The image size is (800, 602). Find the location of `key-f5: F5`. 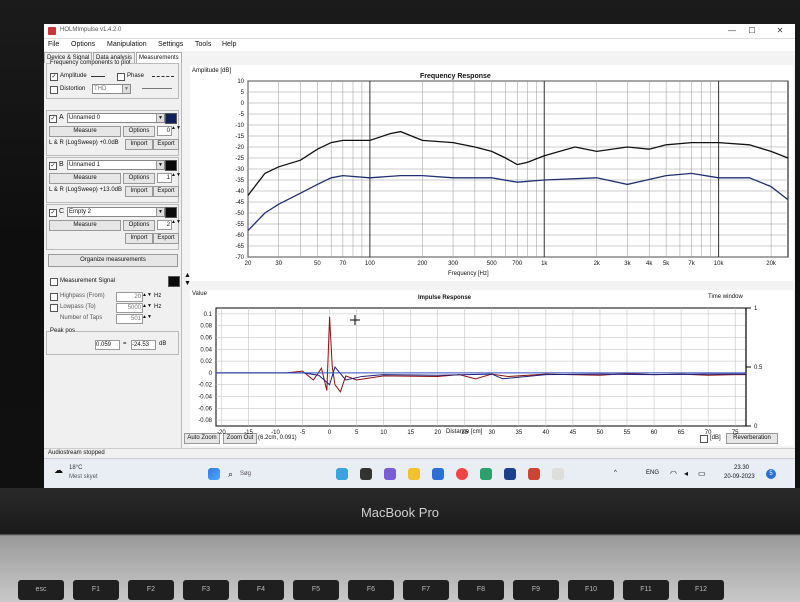

key-f5: F5 is located at coordinates (316, 590).